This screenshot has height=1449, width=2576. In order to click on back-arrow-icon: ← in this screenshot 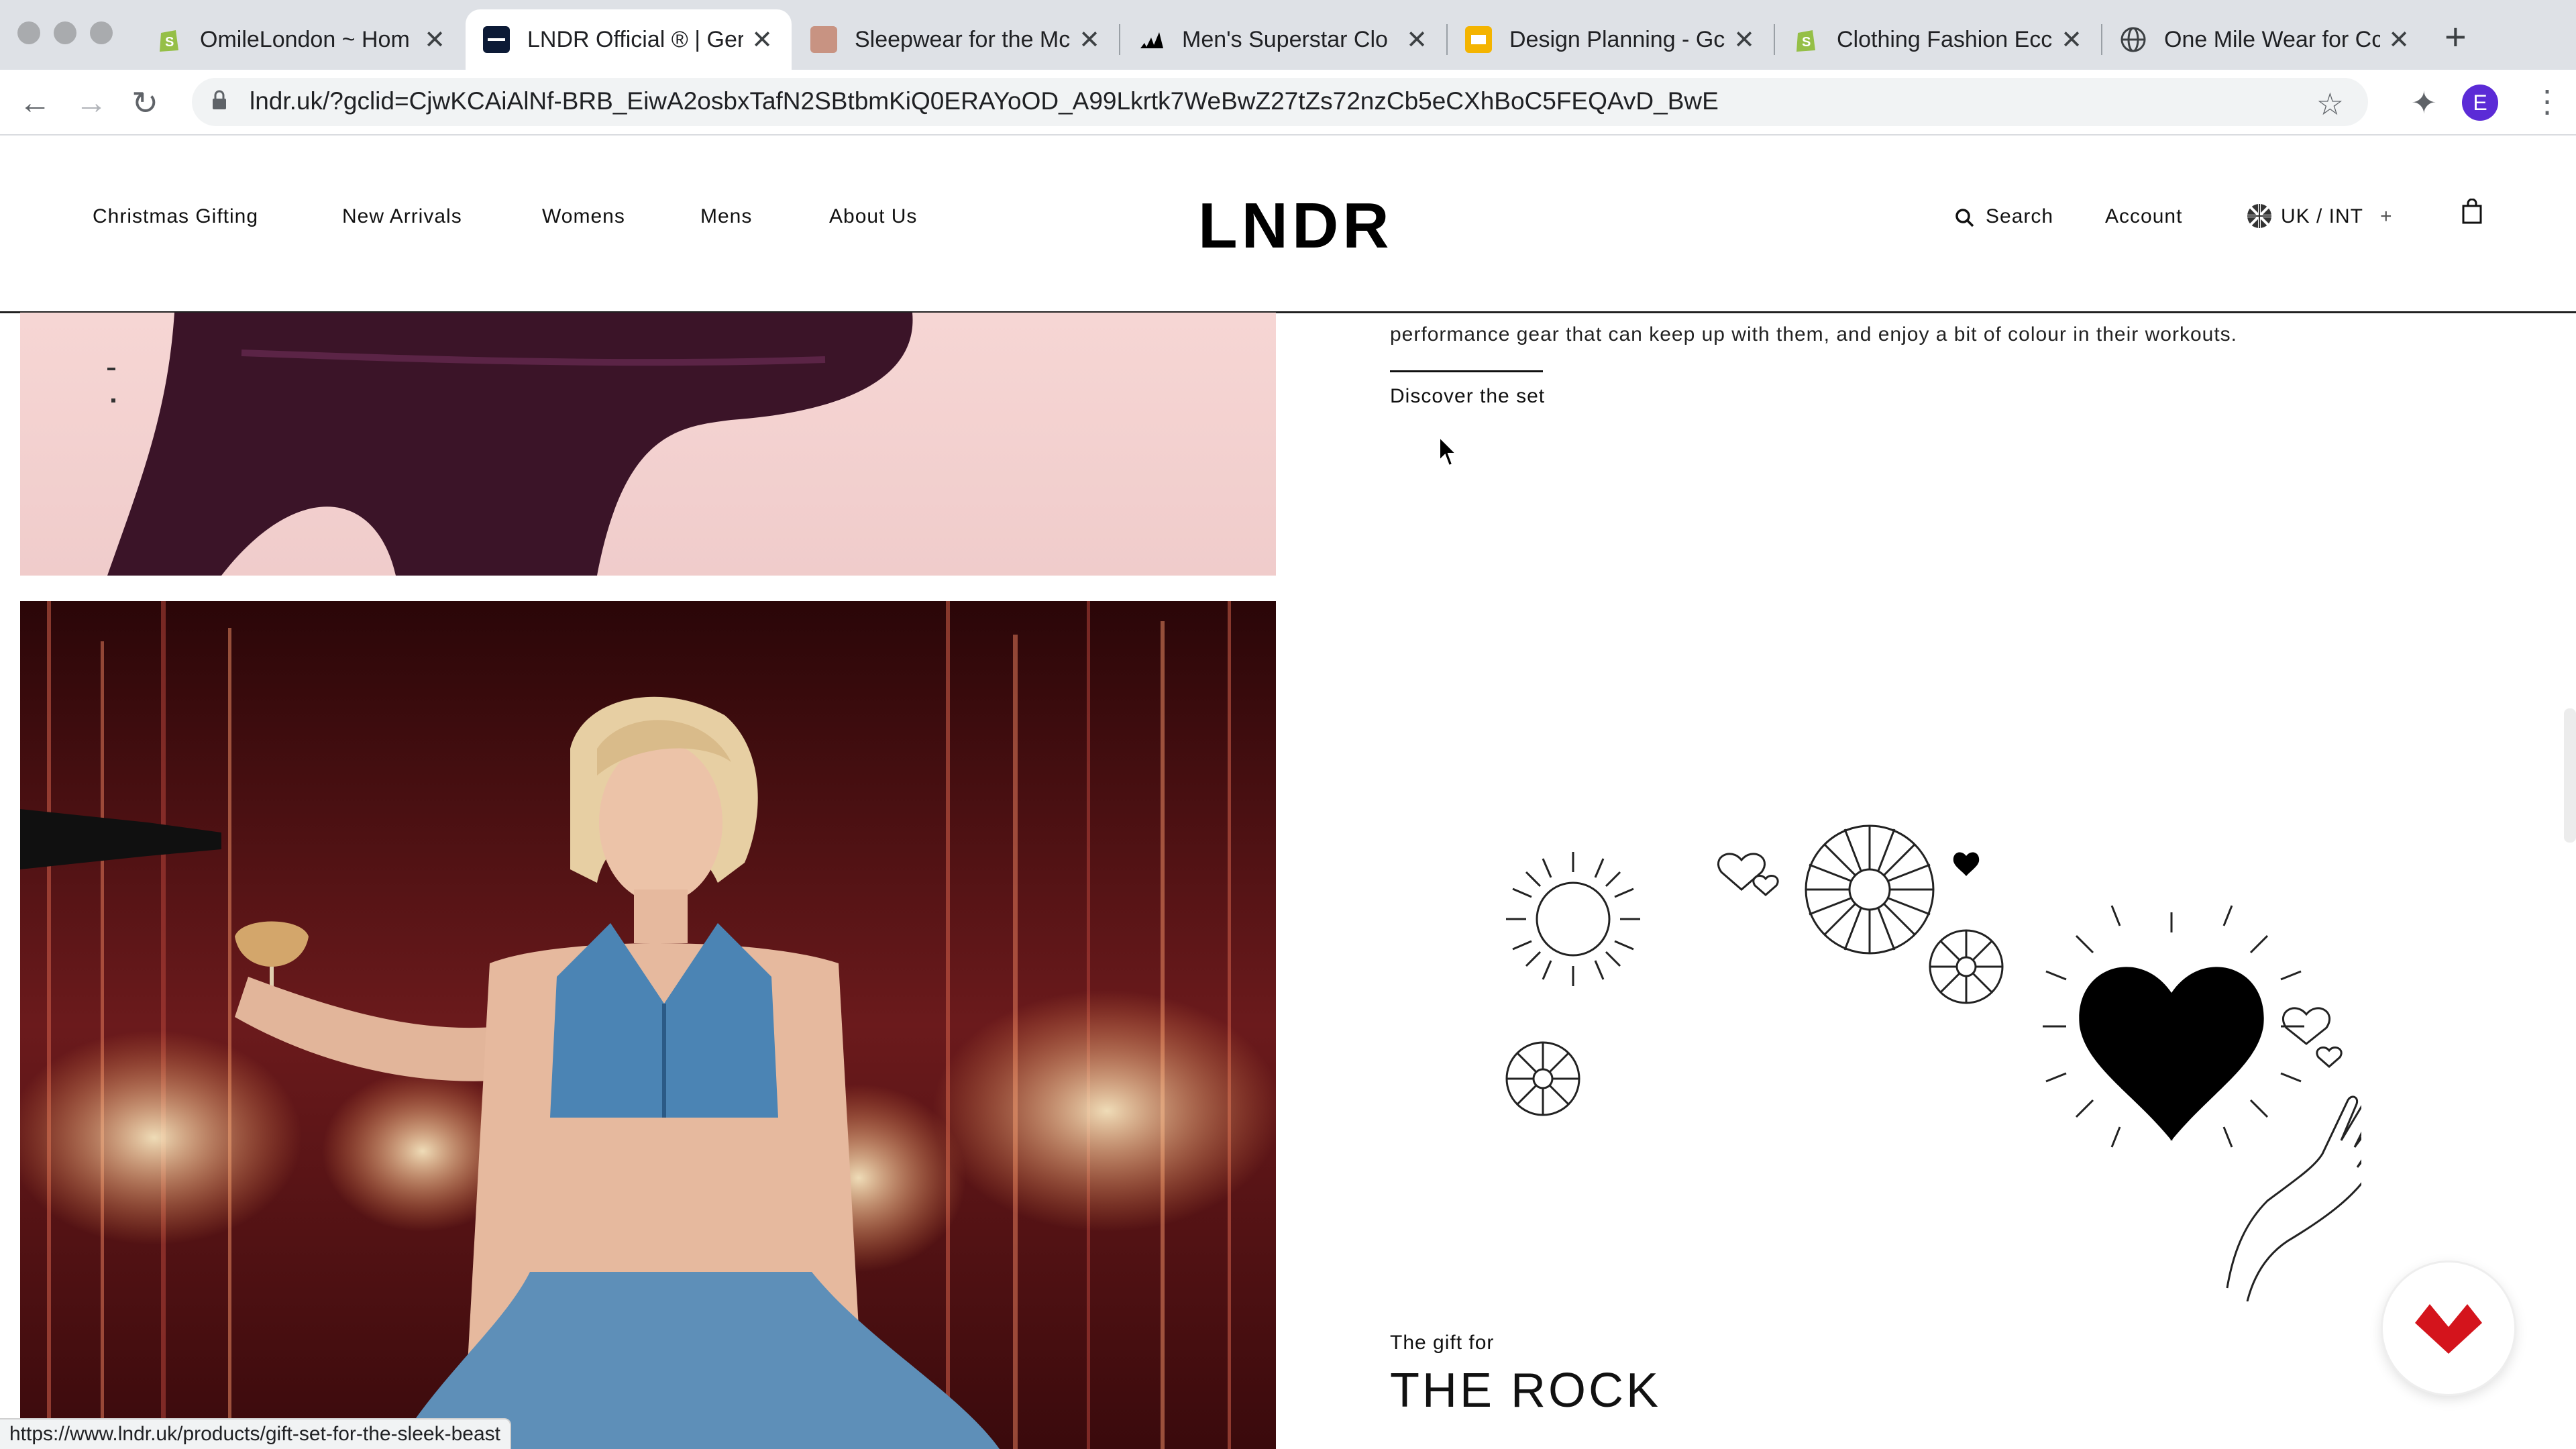, I will do `click(35, 103)`.